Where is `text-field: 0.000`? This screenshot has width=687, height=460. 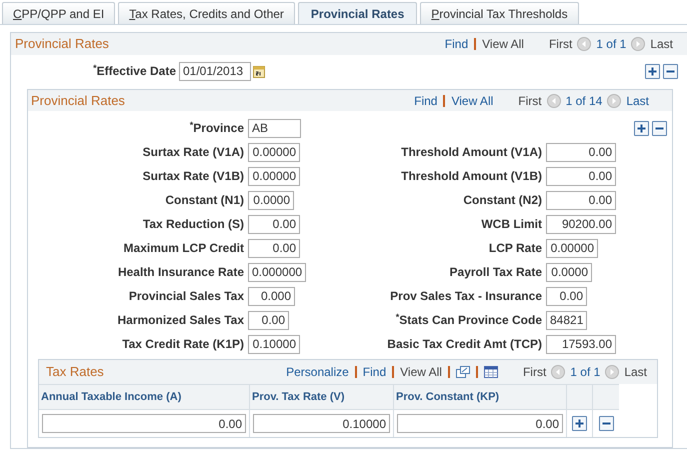 text-field: 0.000 is located at coordinates (271, 296).